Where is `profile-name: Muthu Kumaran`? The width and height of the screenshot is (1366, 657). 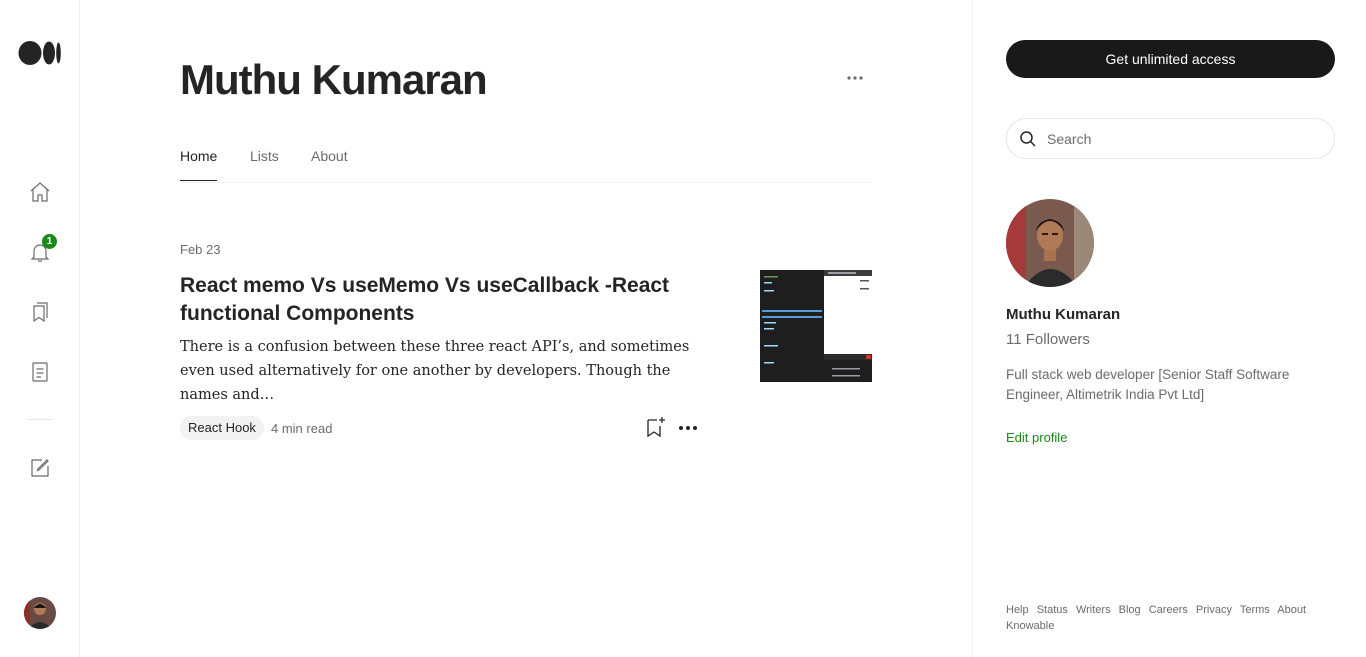 profile-name: Muthu Kumaran is located at coordinates (1063, 314).